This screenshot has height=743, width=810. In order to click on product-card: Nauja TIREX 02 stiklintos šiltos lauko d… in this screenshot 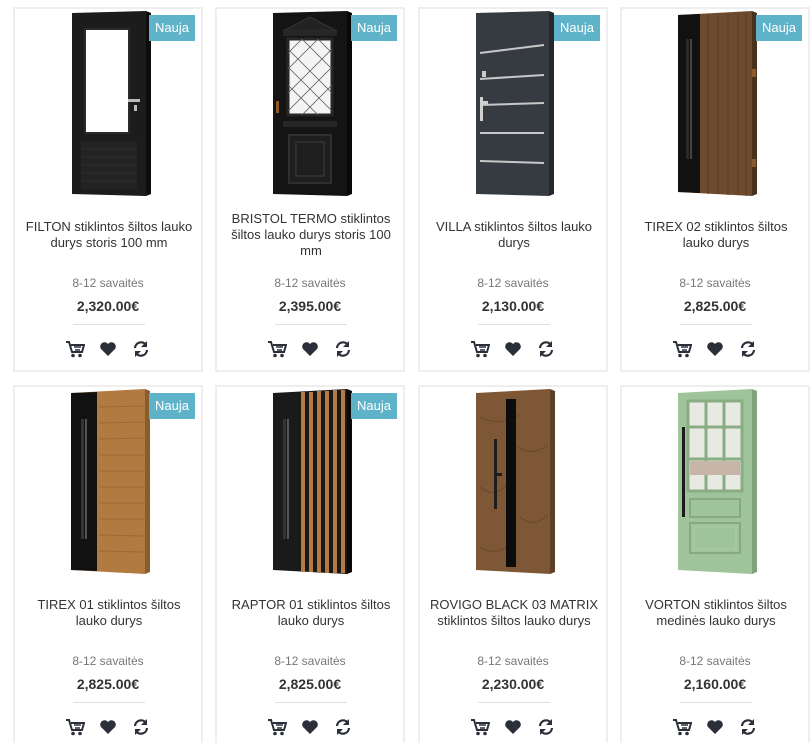, I will do `click(715, 189)`.